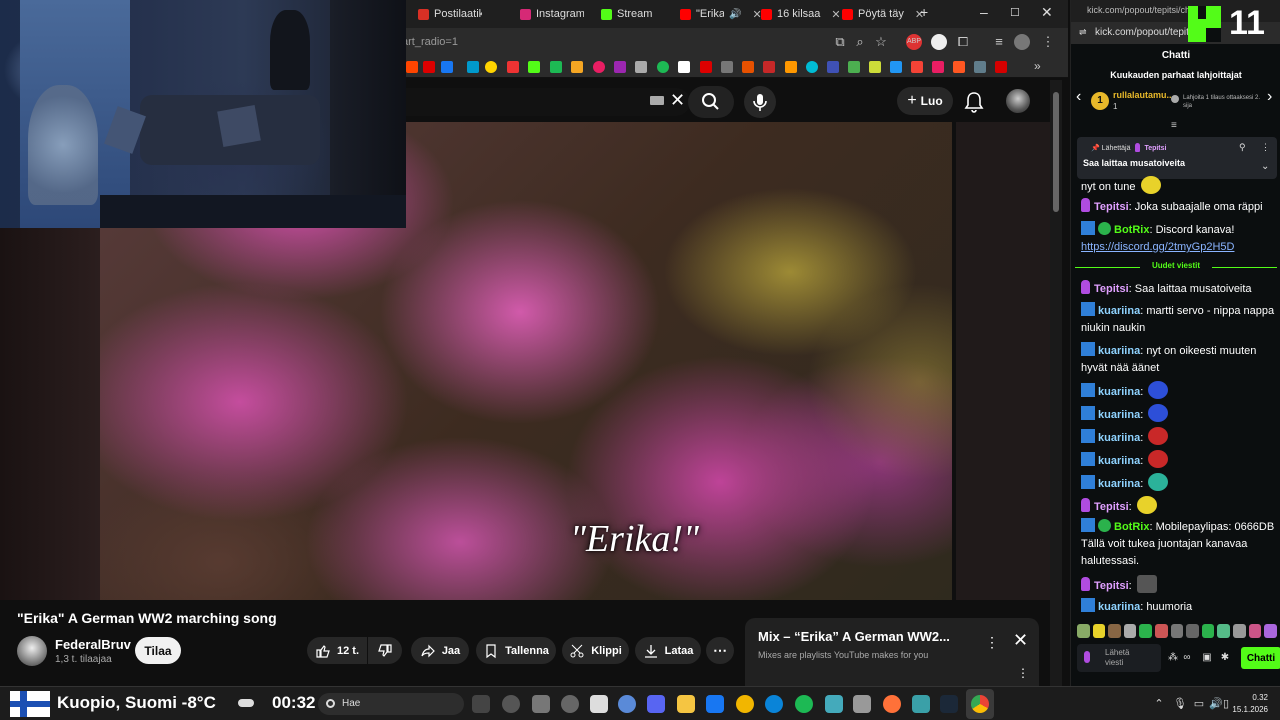 The height and width of the screenshot is (720, 1280). I want to click on weather-widget: Kuopio, Suomi -8°C, so click(136, 703).